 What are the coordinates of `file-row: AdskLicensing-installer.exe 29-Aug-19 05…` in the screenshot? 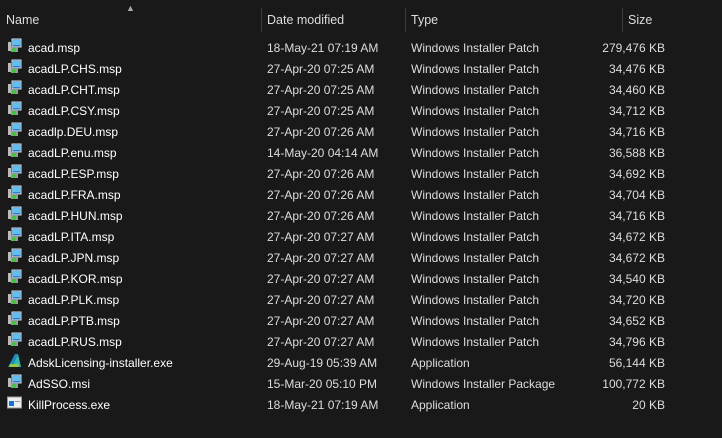 It's located at (361, 363).